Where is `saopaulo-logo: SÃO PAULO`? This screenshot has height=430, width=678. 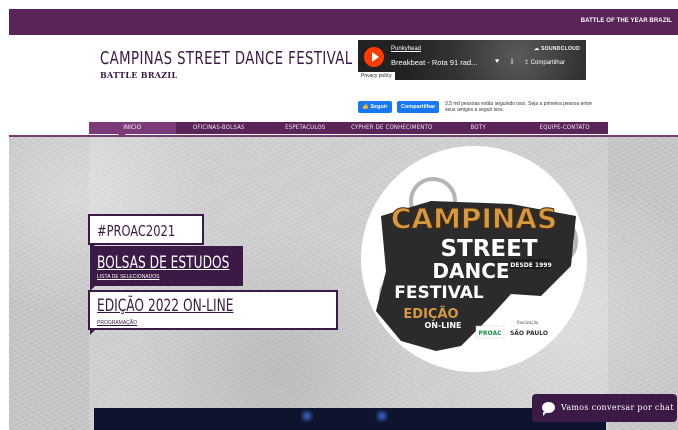 saopaulo-logo: SÃO PAULO is located at coordinates (529, 333).